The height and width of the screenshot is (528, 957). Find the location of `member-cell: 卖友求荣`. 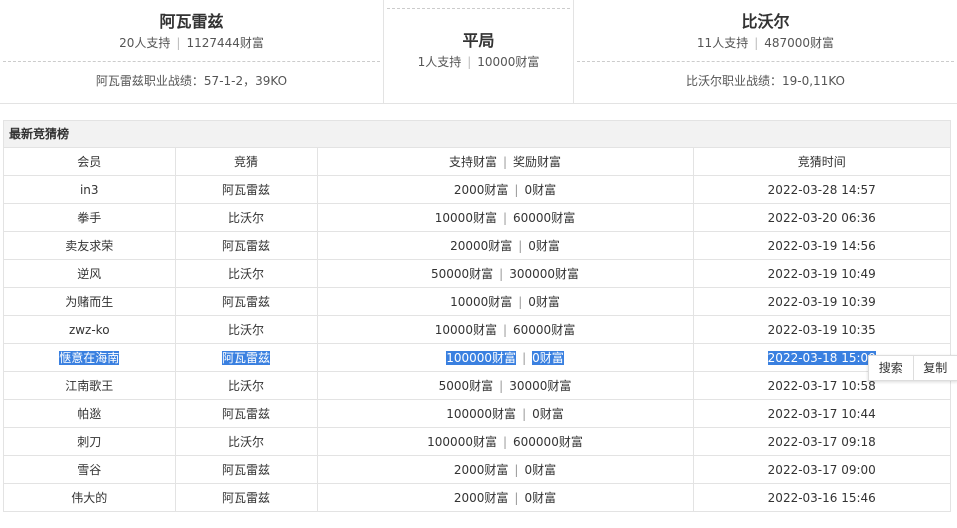

member-cell: 卖友求荣 is located at coordinates (90, 245).